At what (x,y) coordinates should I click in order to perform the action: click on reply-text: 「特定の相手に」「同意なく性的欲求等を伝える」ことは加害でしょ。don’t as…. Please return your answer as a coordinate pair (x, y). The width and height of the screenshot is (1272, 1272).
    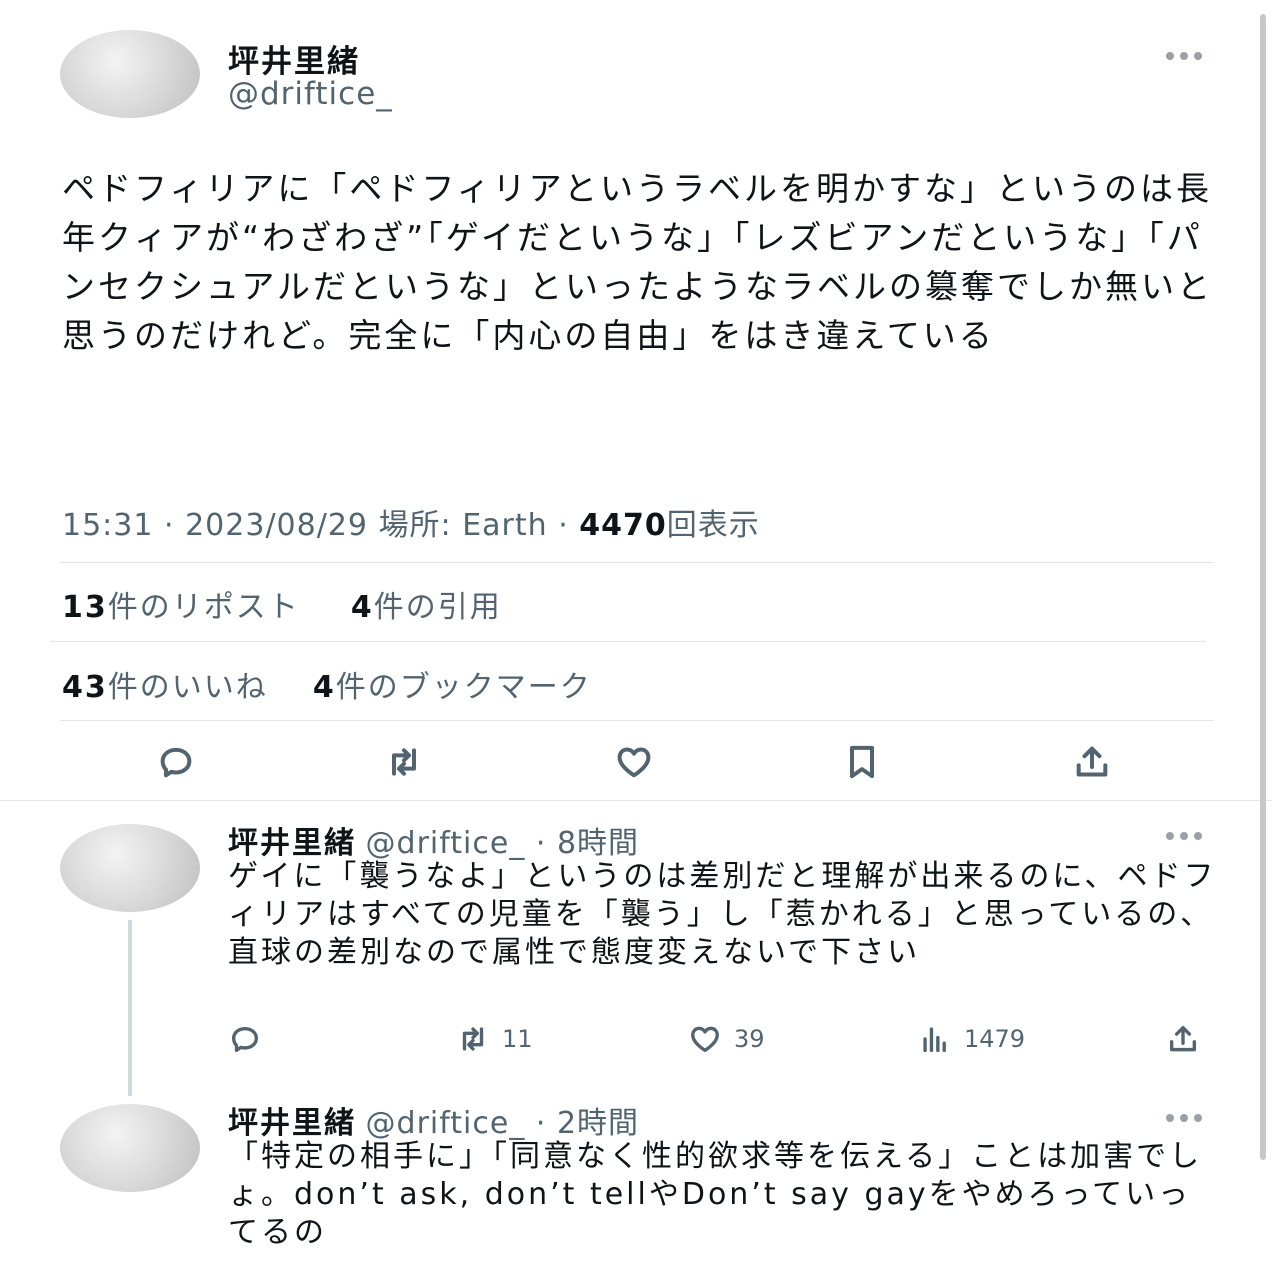
    Looking at the image, I should click on (715, 1194).